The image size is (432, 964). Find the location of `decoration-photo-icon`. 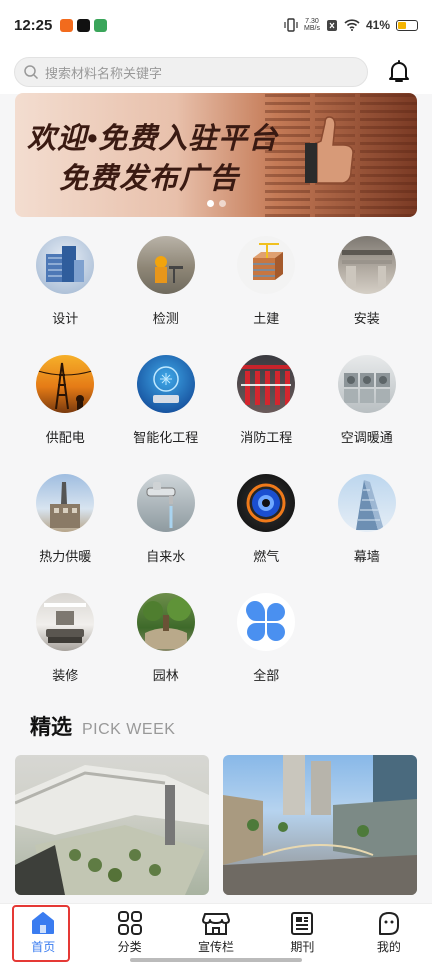

decoration-photo-icon is located at coordinates (65, 622).